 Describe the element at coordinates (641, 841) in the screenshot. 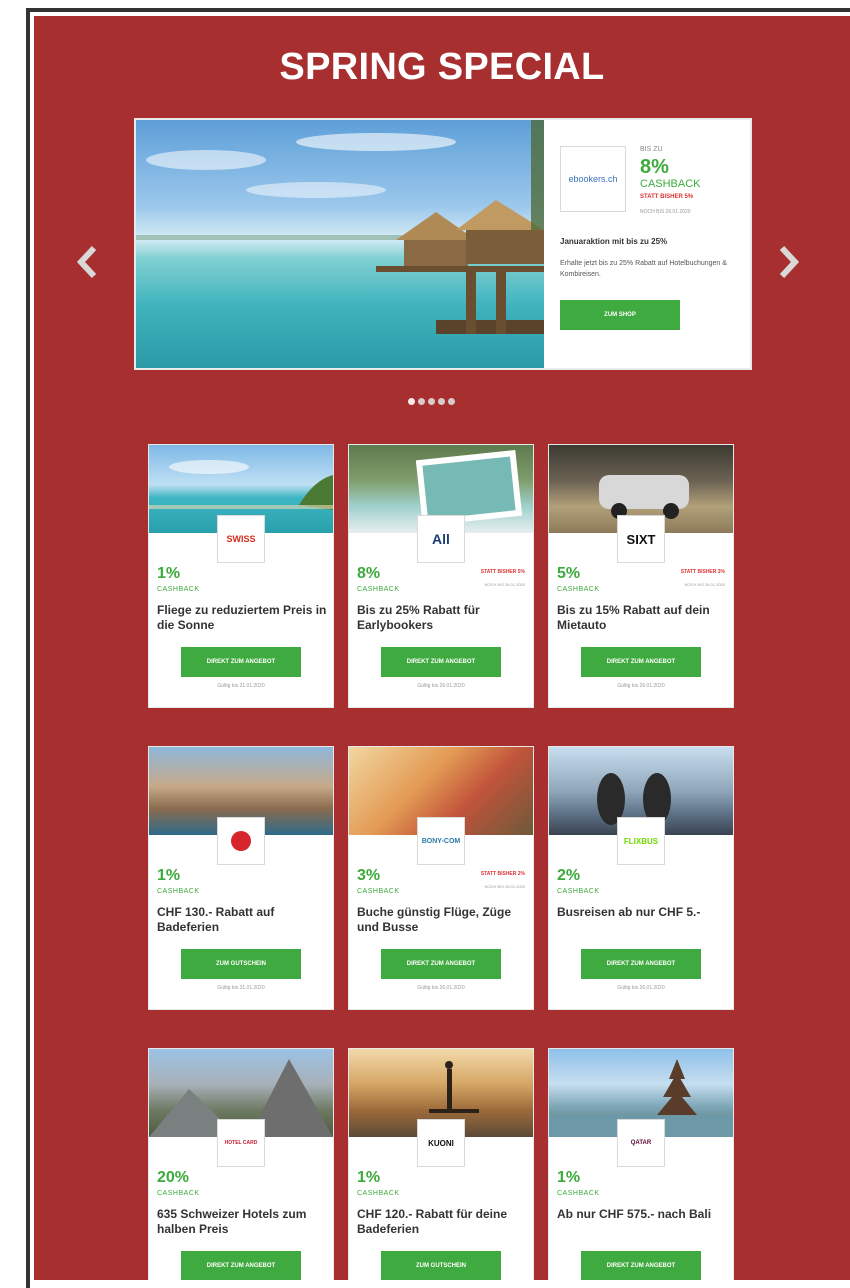

I see `flixbus-logo: FLIXBUS` at that location.